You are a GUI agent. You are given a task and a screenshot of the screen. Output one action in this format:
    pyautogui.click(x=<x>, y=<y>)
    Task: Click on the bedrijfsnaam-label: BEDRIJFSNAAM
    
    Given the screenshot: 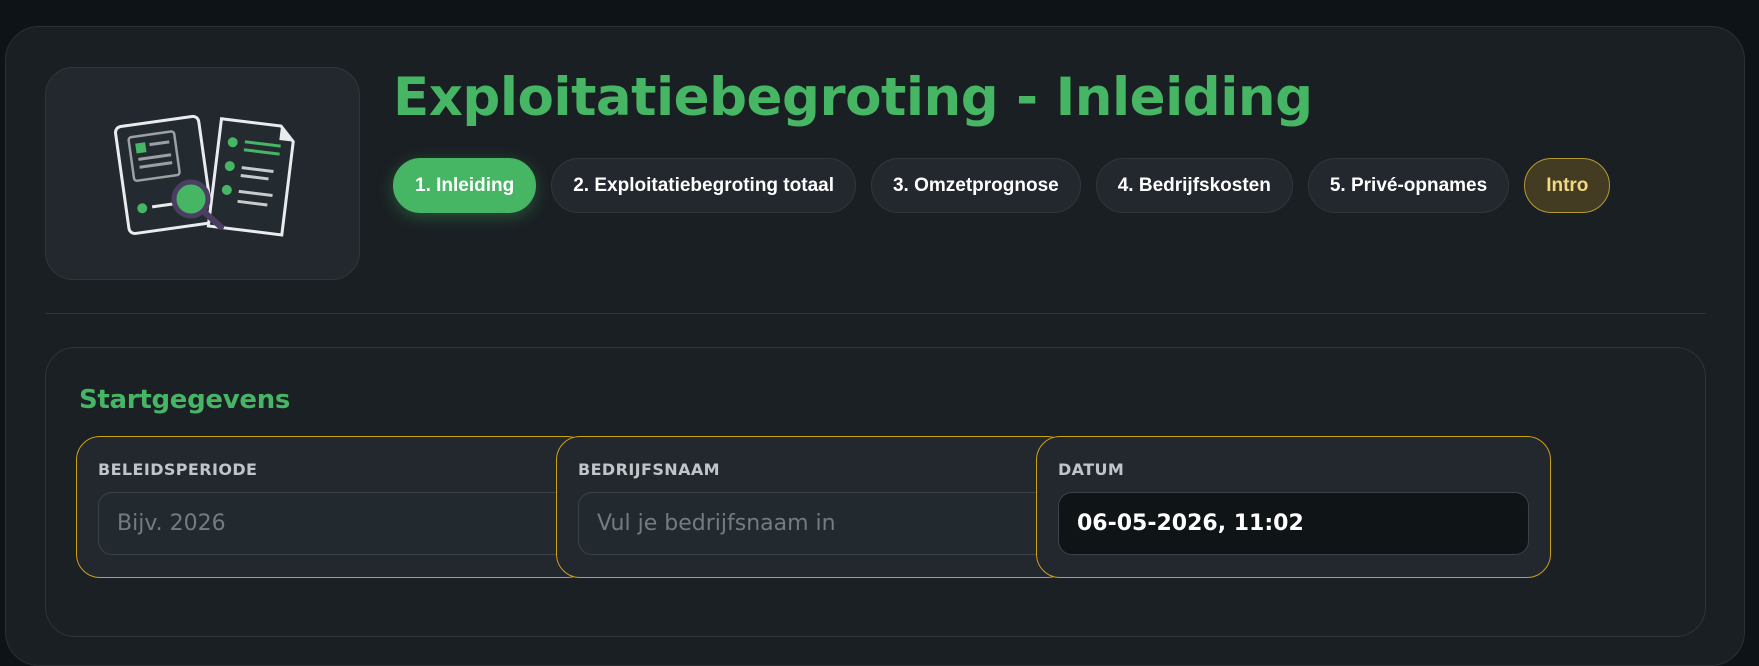 What is the action you would take?
    pyautogui.click(x=649, y=469)
    